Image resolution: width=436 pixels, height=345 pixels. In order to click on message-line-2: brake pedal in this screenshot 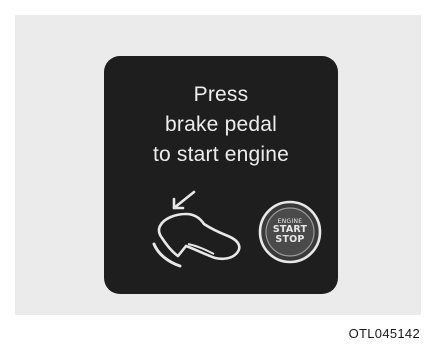, I will do `click(221, 124)`.